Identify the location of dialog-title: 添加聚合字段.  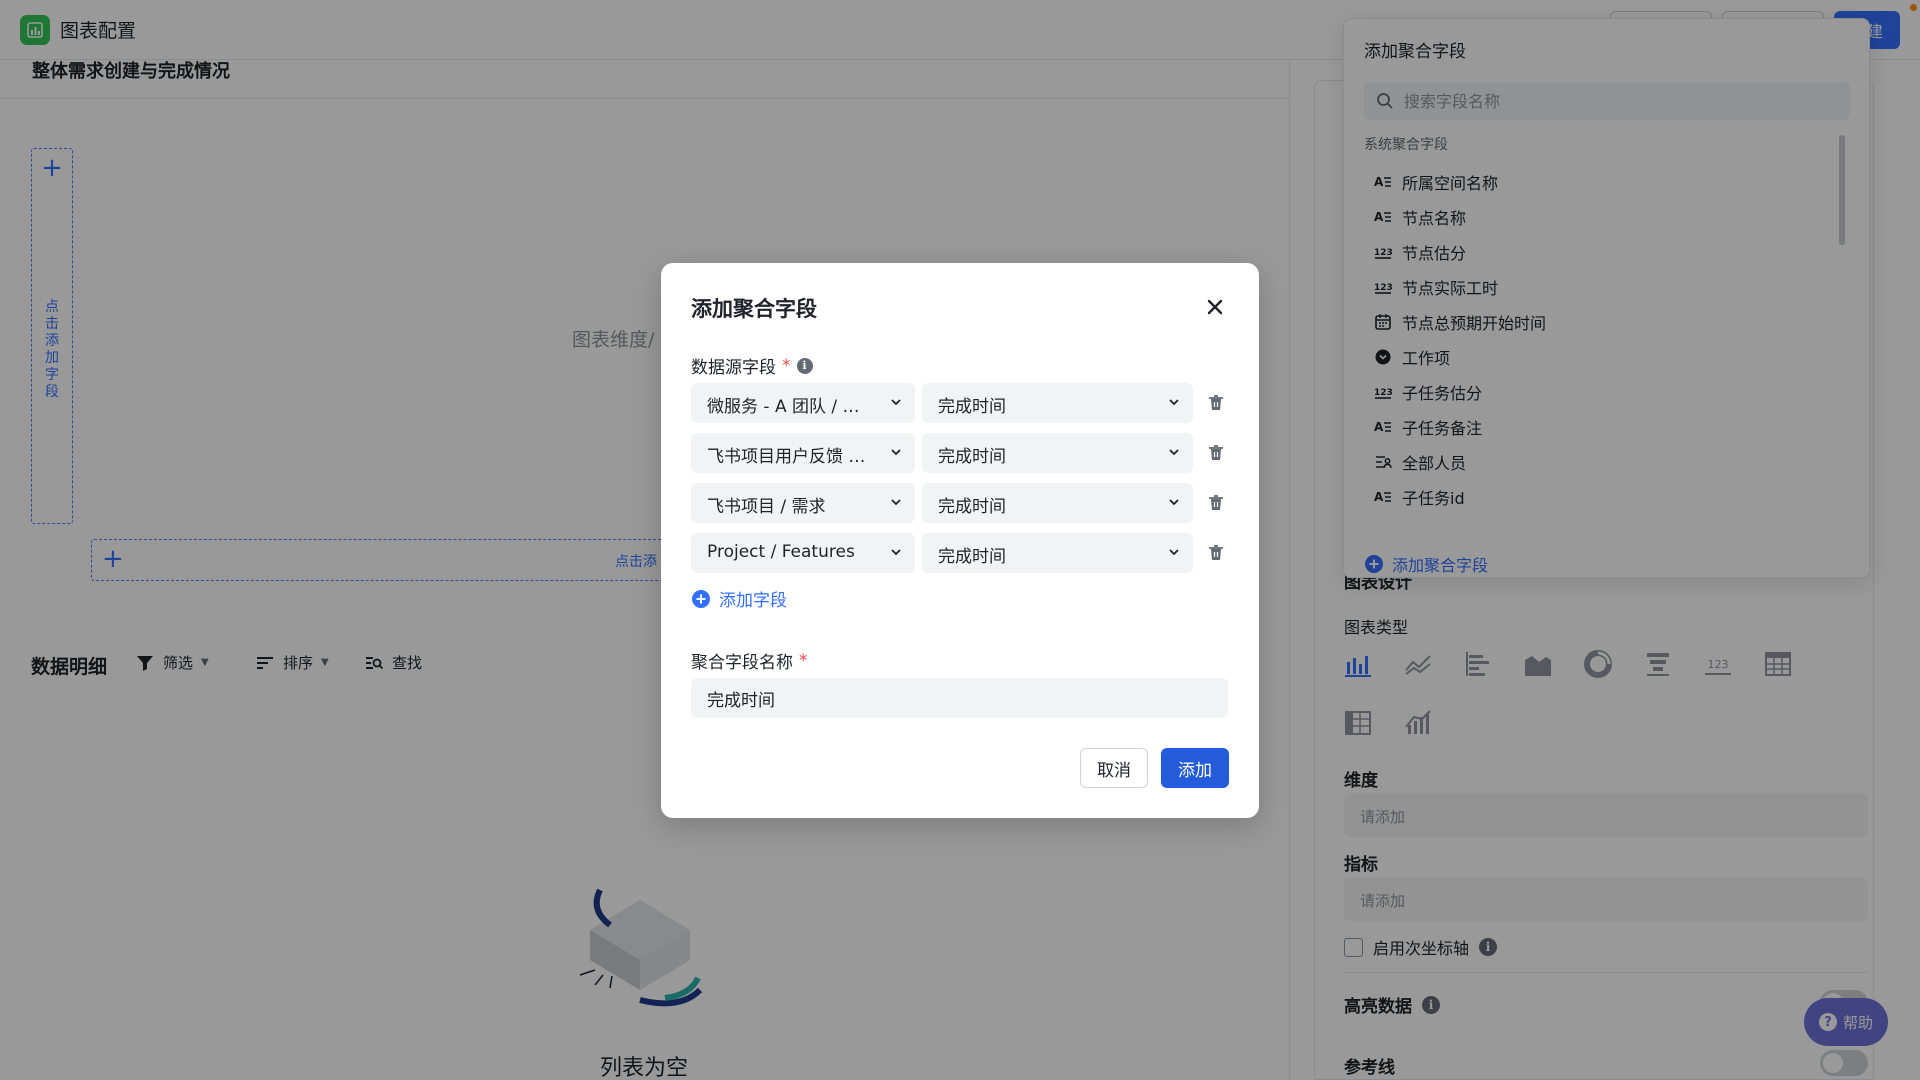
(754, 309).